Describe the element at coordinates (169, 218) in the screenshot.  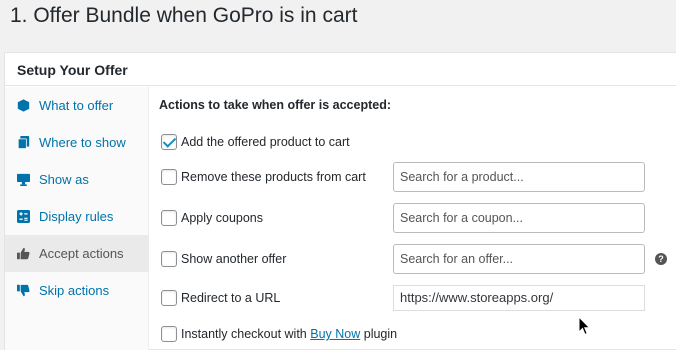
I see `apply-coupons-checkbox` at that location.